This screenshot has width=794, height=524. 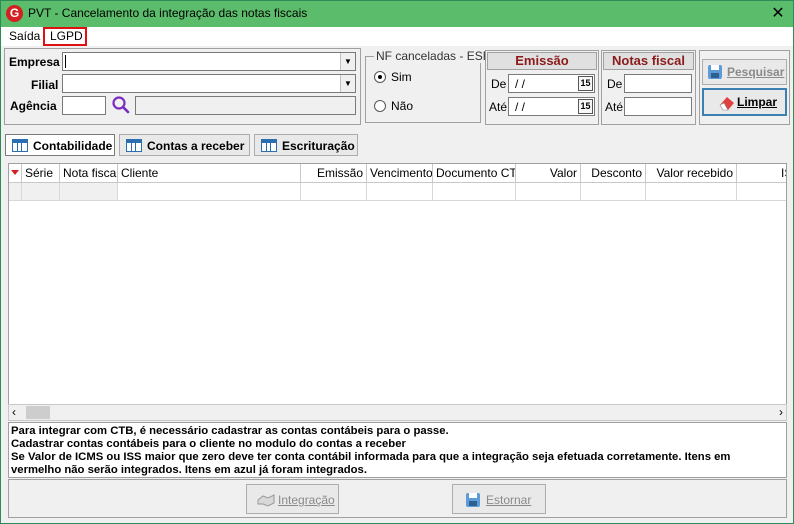 What do you see at coordinates (306, 500) in the screenshot?
I see `integracao-label: Integração` at bounding box center [306, 500].